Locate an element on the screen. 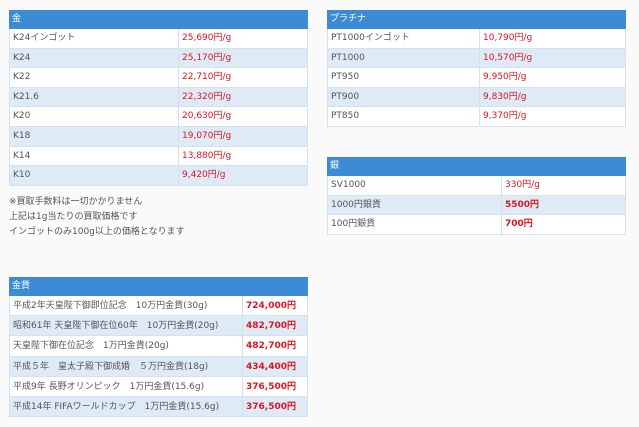 The image size is (639, 427). item-name: K14 is located at coordinates (22, 155).